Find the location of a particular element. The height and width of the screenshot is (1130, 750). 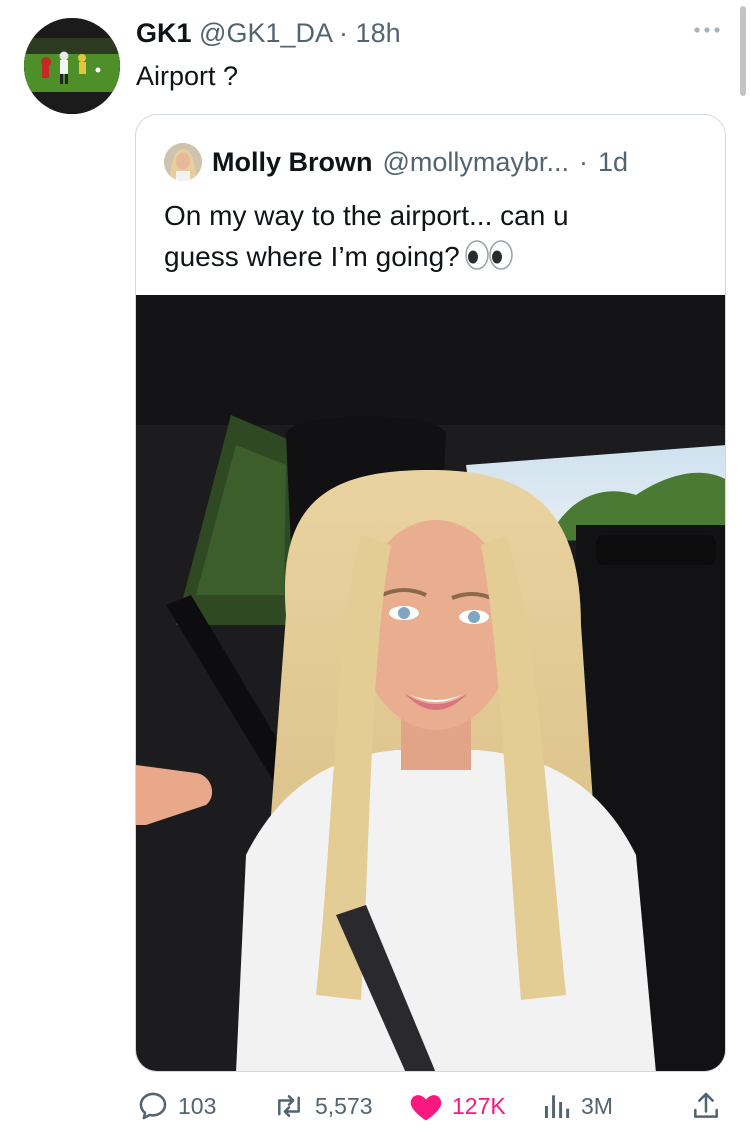

tweet-header: GK1 @GK1_DA · 18h is located at coordinates (268, 33).